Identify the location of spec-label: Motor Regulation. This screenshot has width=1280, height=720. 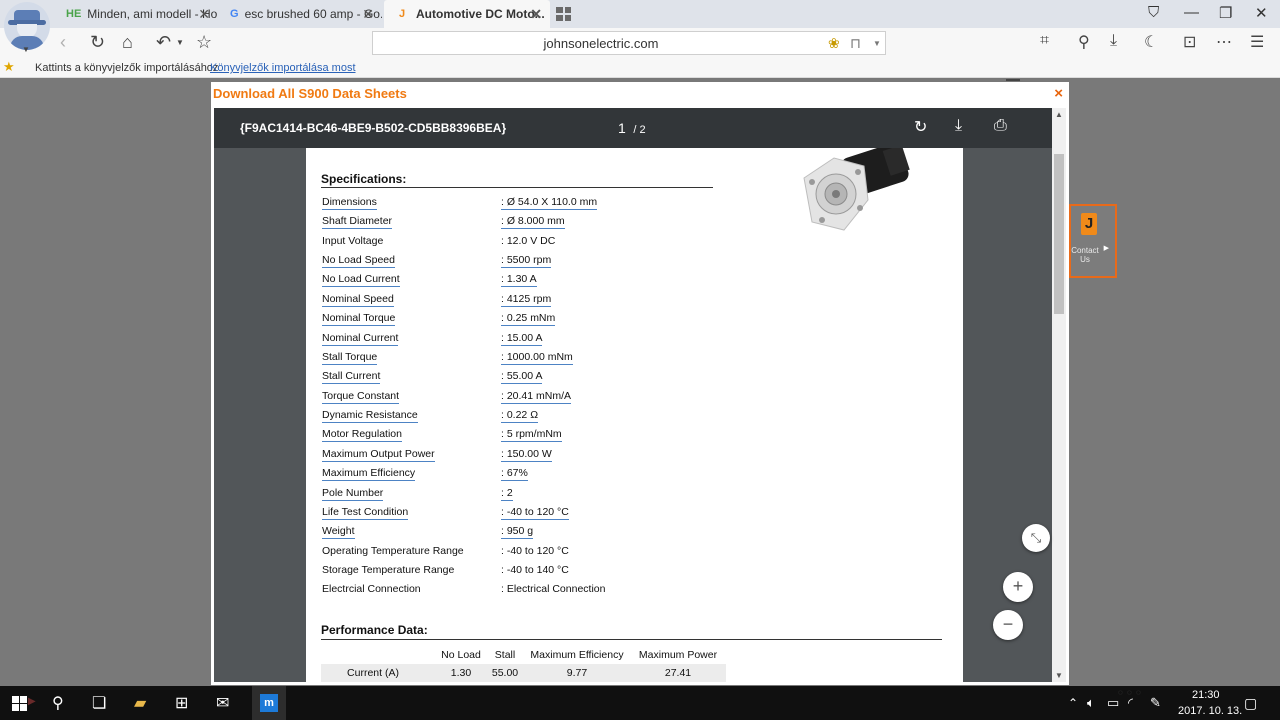
(362, 435).